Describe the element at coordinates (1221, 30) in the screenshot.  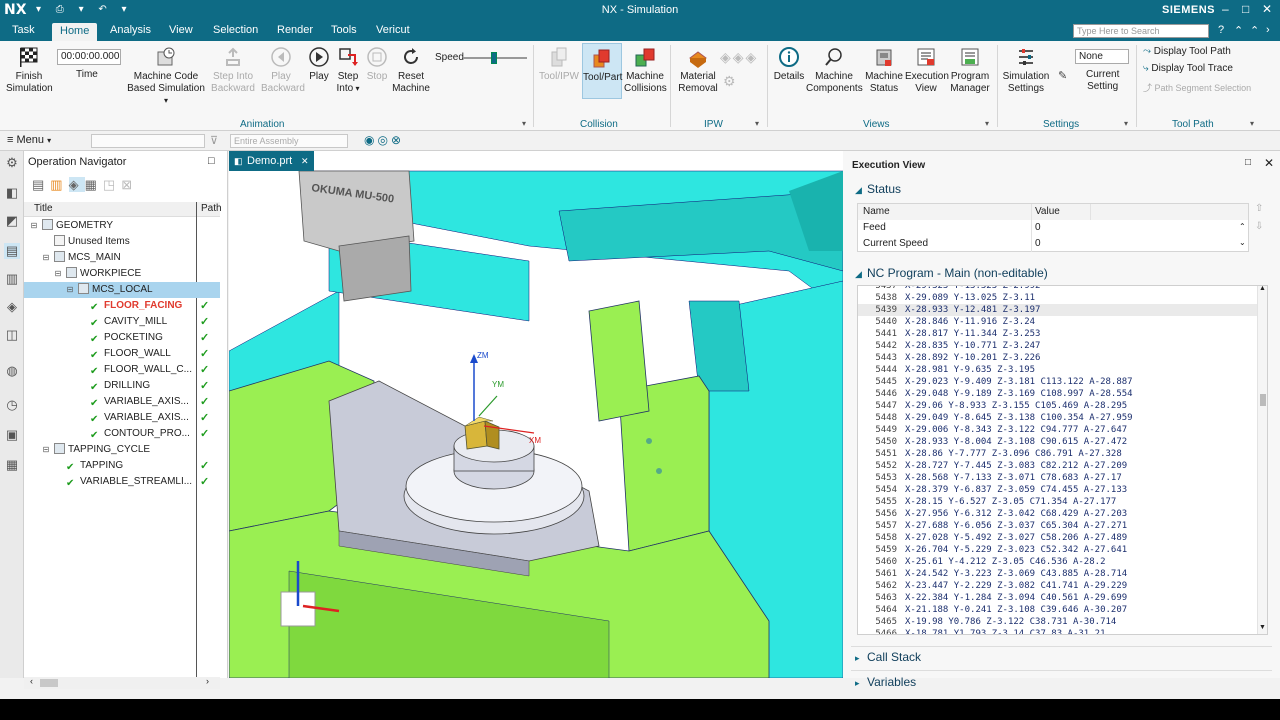
I see `help-icon: ?` at that location.